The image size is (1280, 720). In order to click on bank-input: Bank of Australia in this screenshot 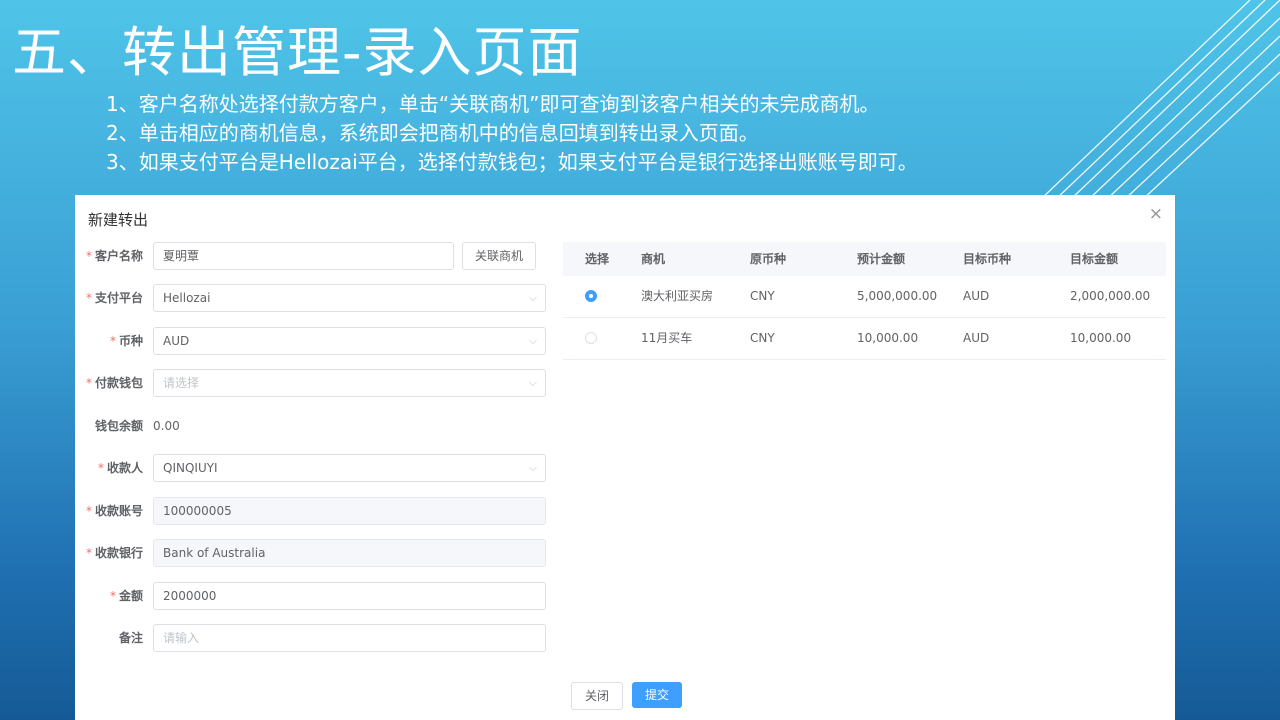, I will do `click(349, 553)`.